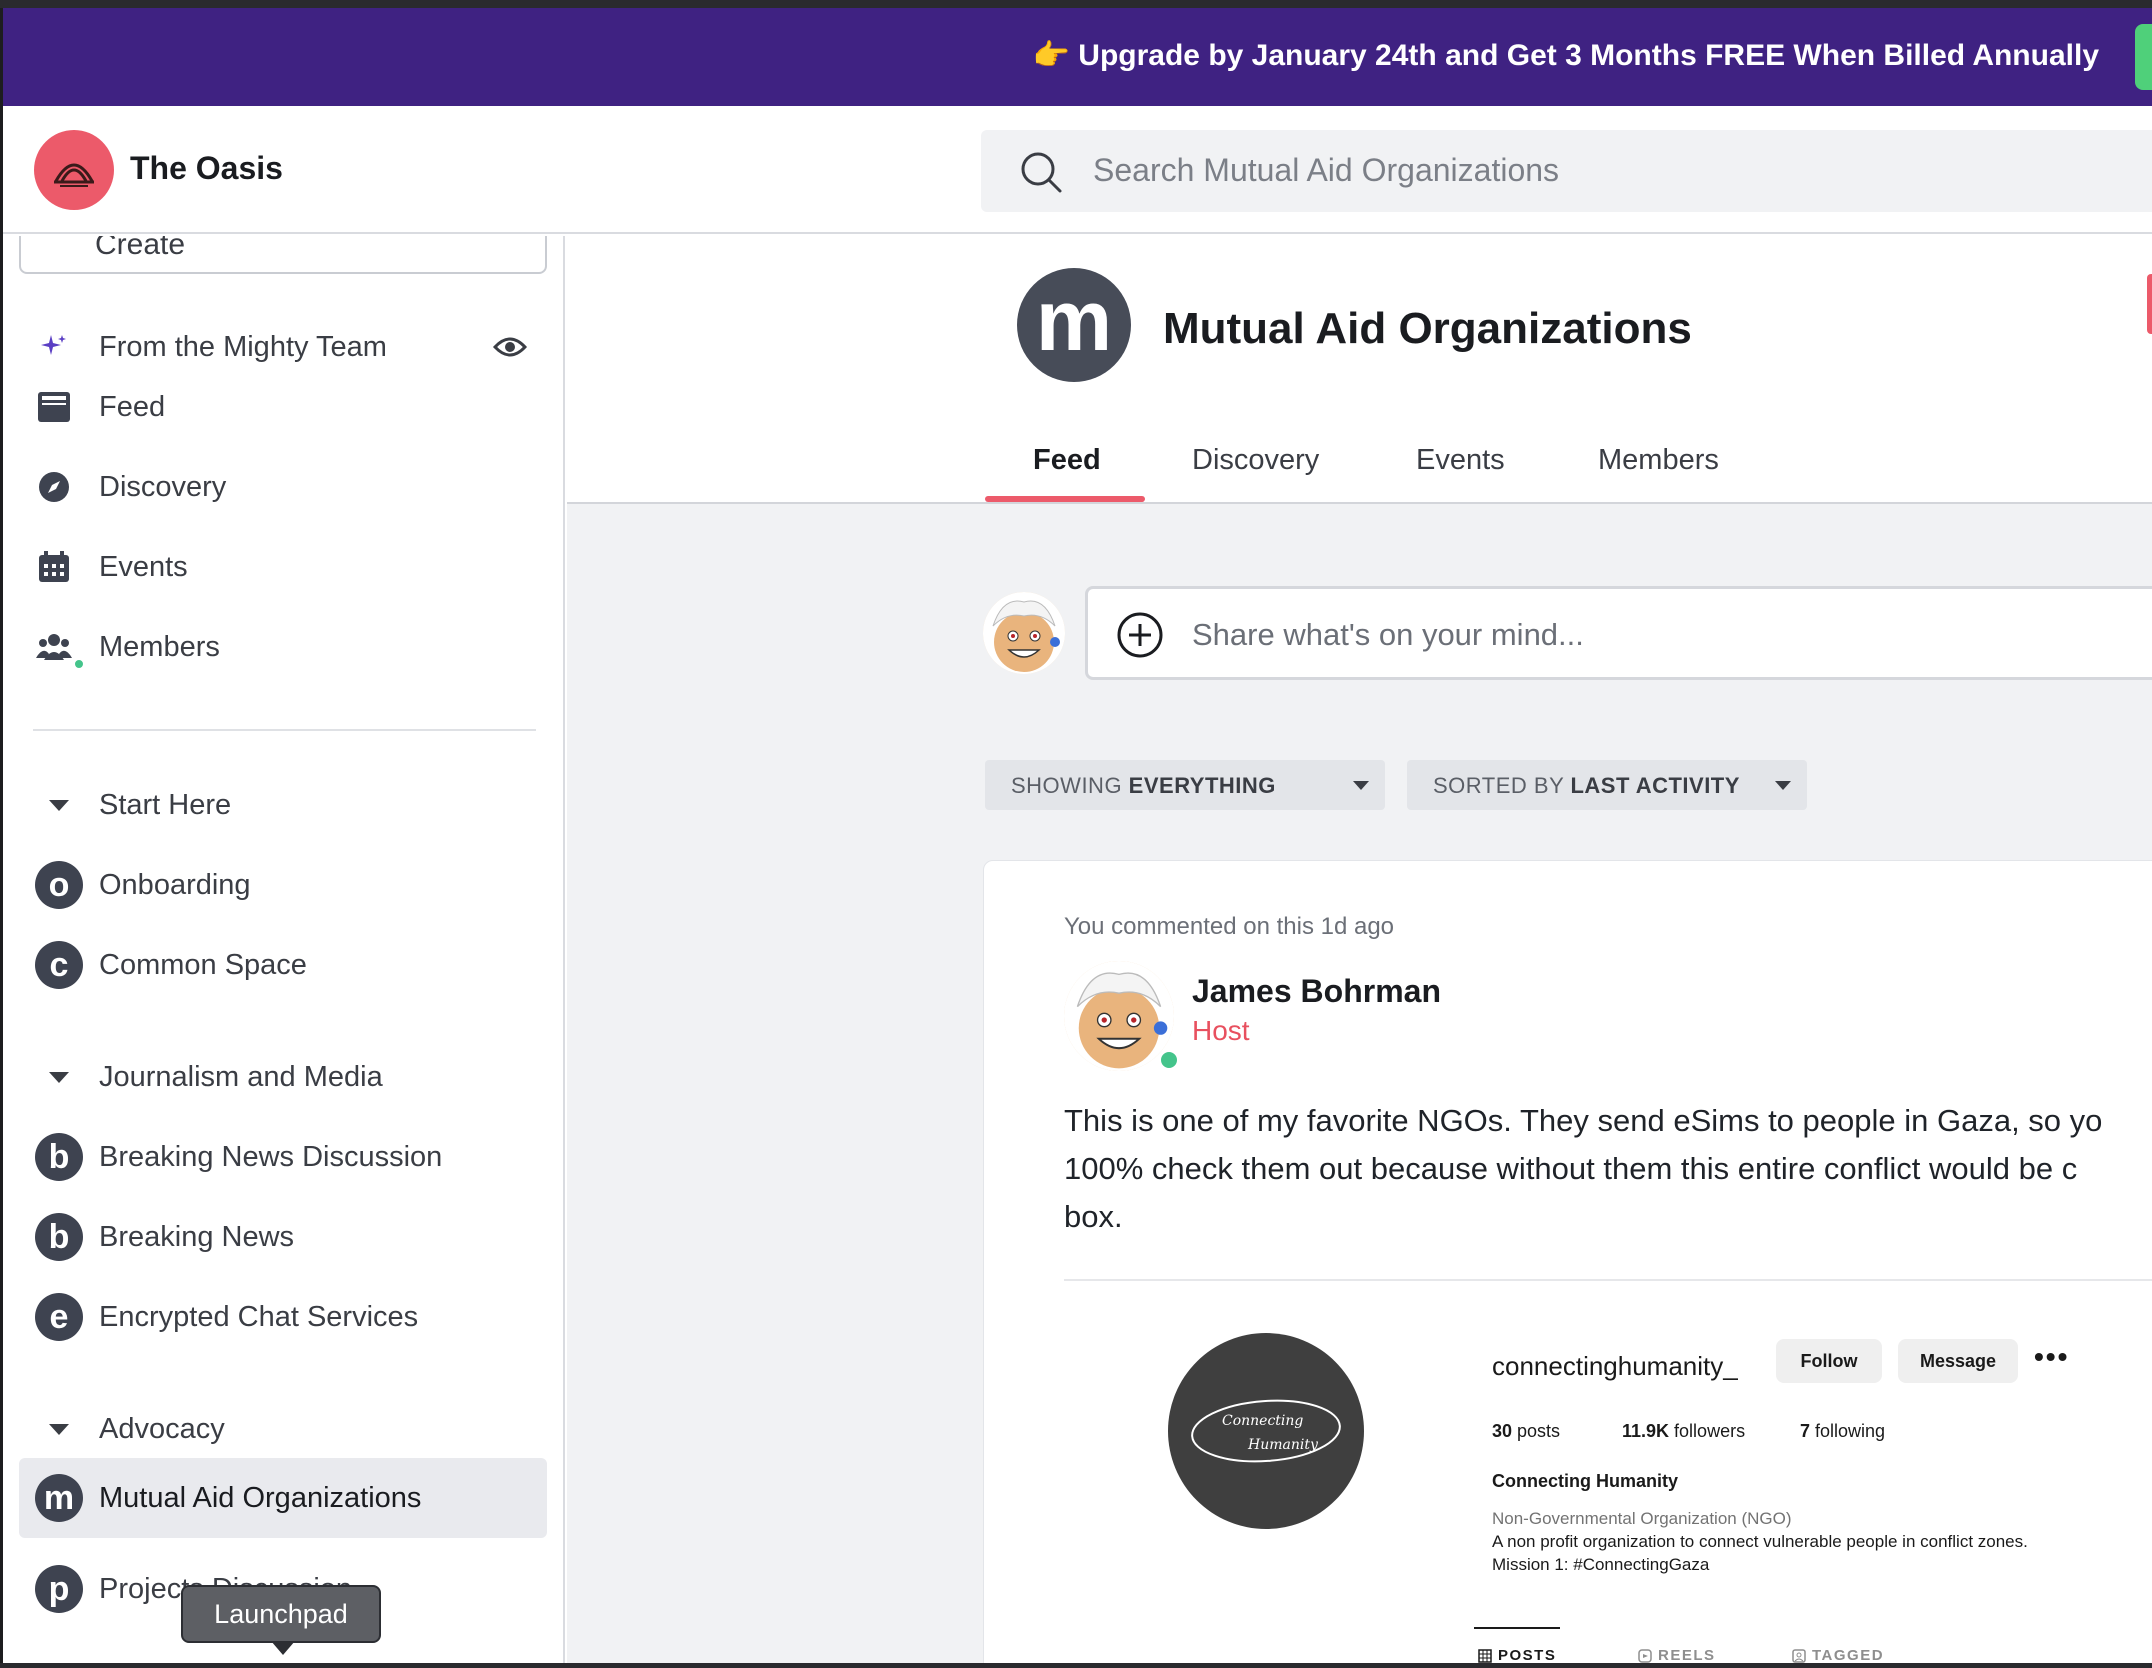 Image resolution: width=2152 pixels, height=1668 pixels. What do you see at coordinates (1255, 460) in the screenshot?
I see `tab-discovery: Discovery` at bounding box center [1255, 460].